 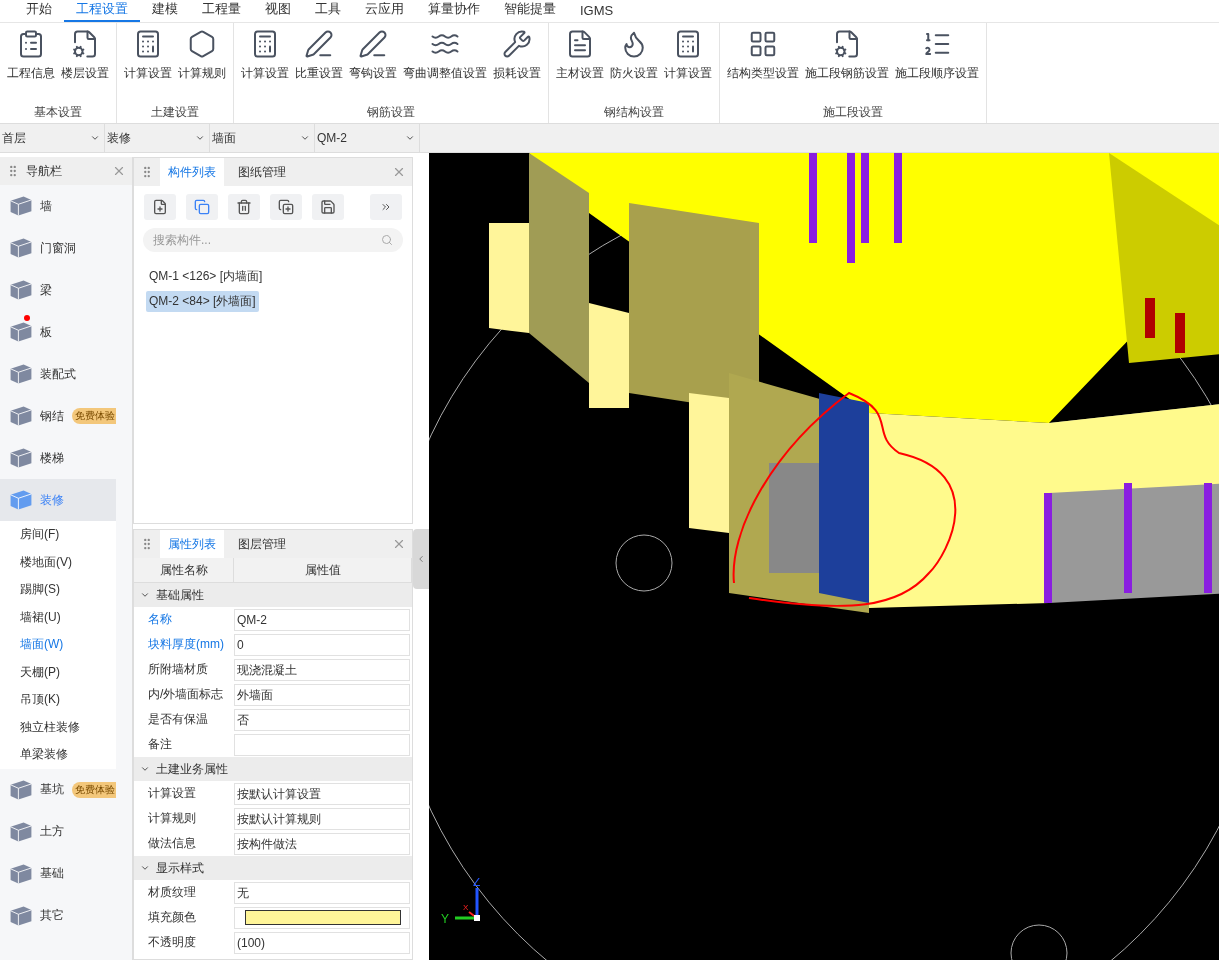 What do you see at coordinates (85, 64) in the screenshot?
I see `ribbon-button: 楼层设置` at bounding box center [85, 64].